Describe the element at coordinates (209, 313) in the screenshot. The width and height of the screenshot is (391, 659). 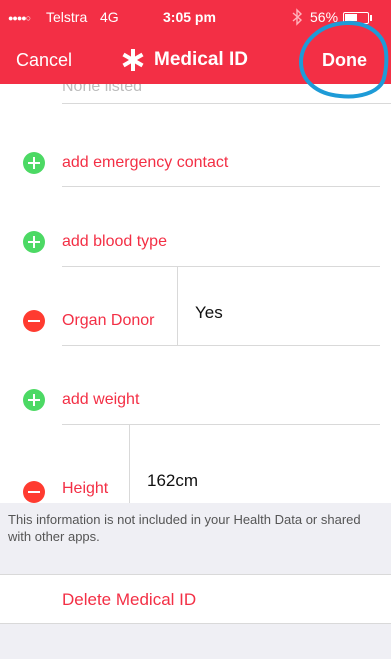
I see `organ-donor-value: Yes` at that location.